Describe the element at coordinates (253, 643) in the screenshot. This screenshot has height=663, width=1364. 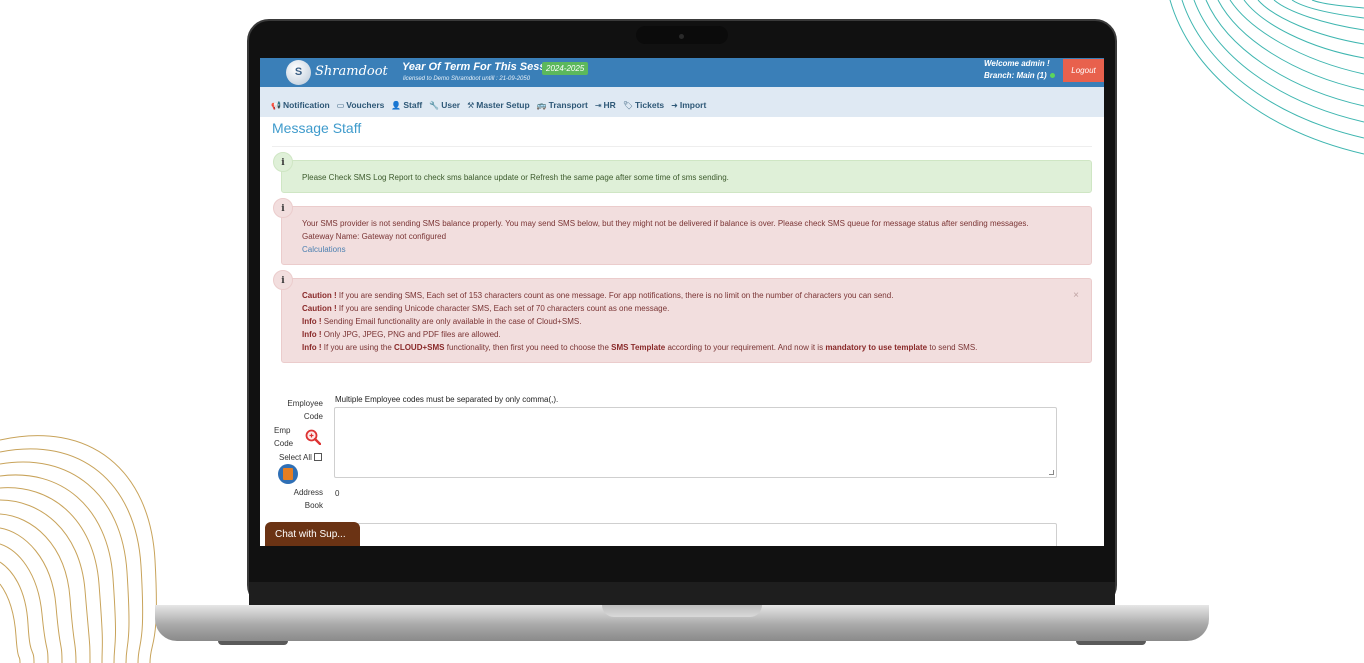
I see `laptop-foot-left` at that location.